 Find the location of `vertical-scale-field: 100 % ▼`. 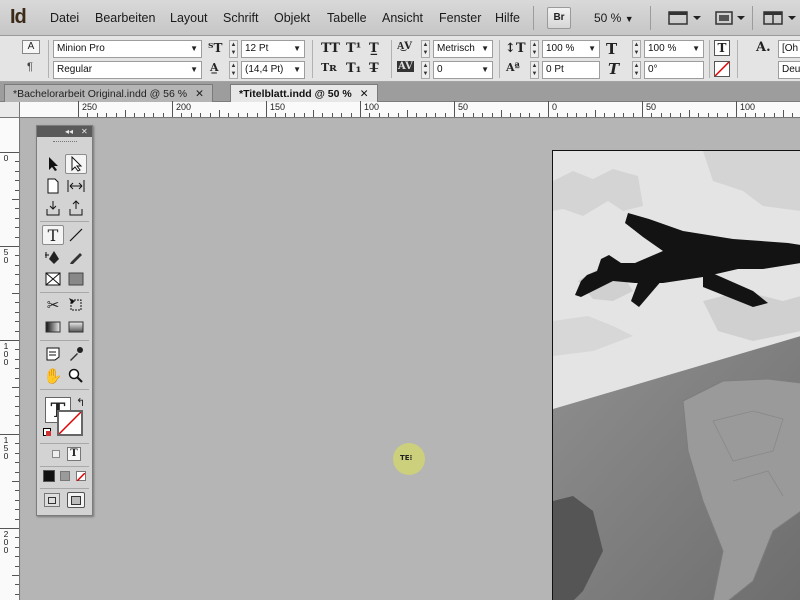

vertical-scale-field: 100 % ▼ is located at coordinates (571, 49).